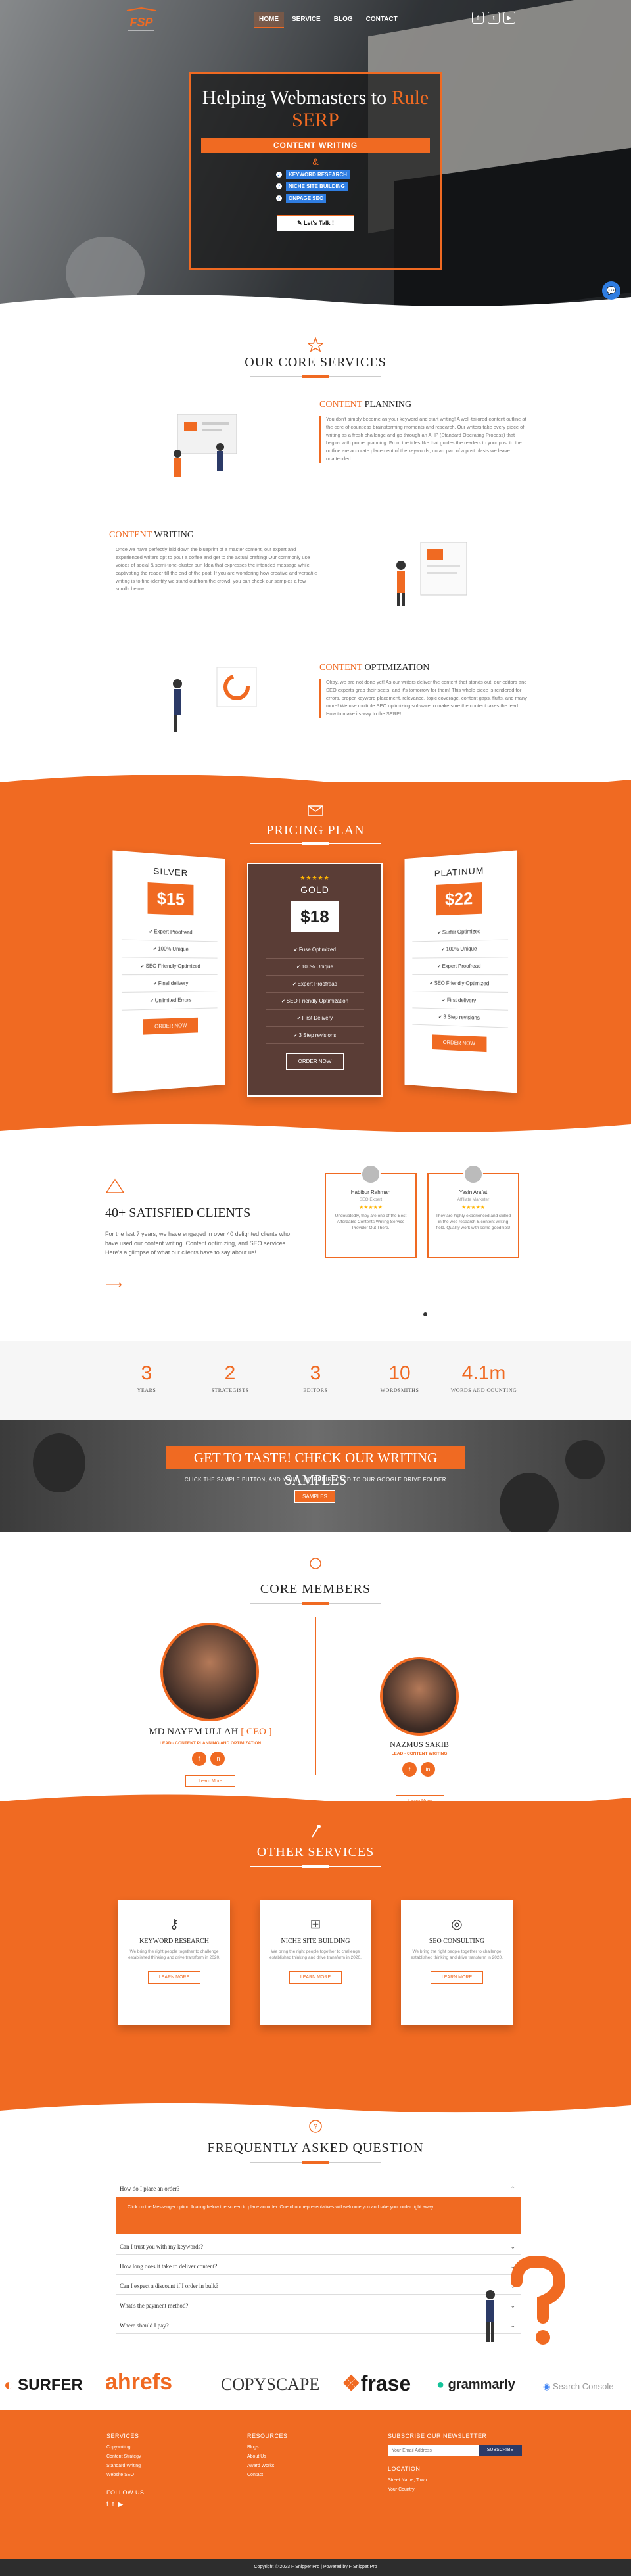  I want to click on menu-service: SERVICE, so click(306, 20).